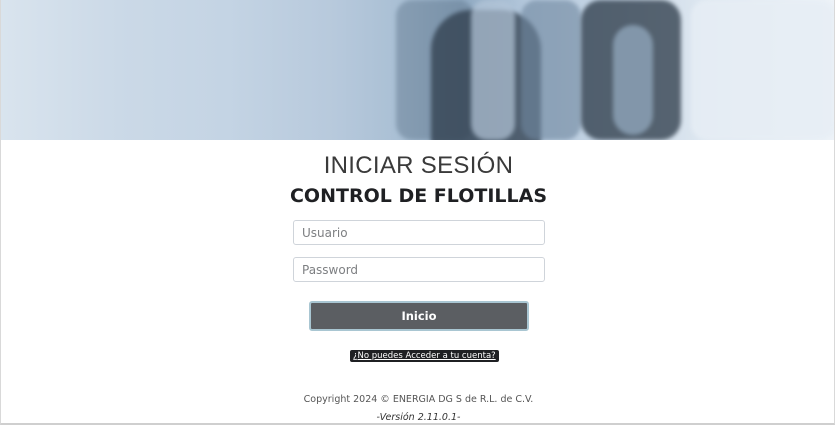  I want to click on login-button: Inicio, so click(419, 316).